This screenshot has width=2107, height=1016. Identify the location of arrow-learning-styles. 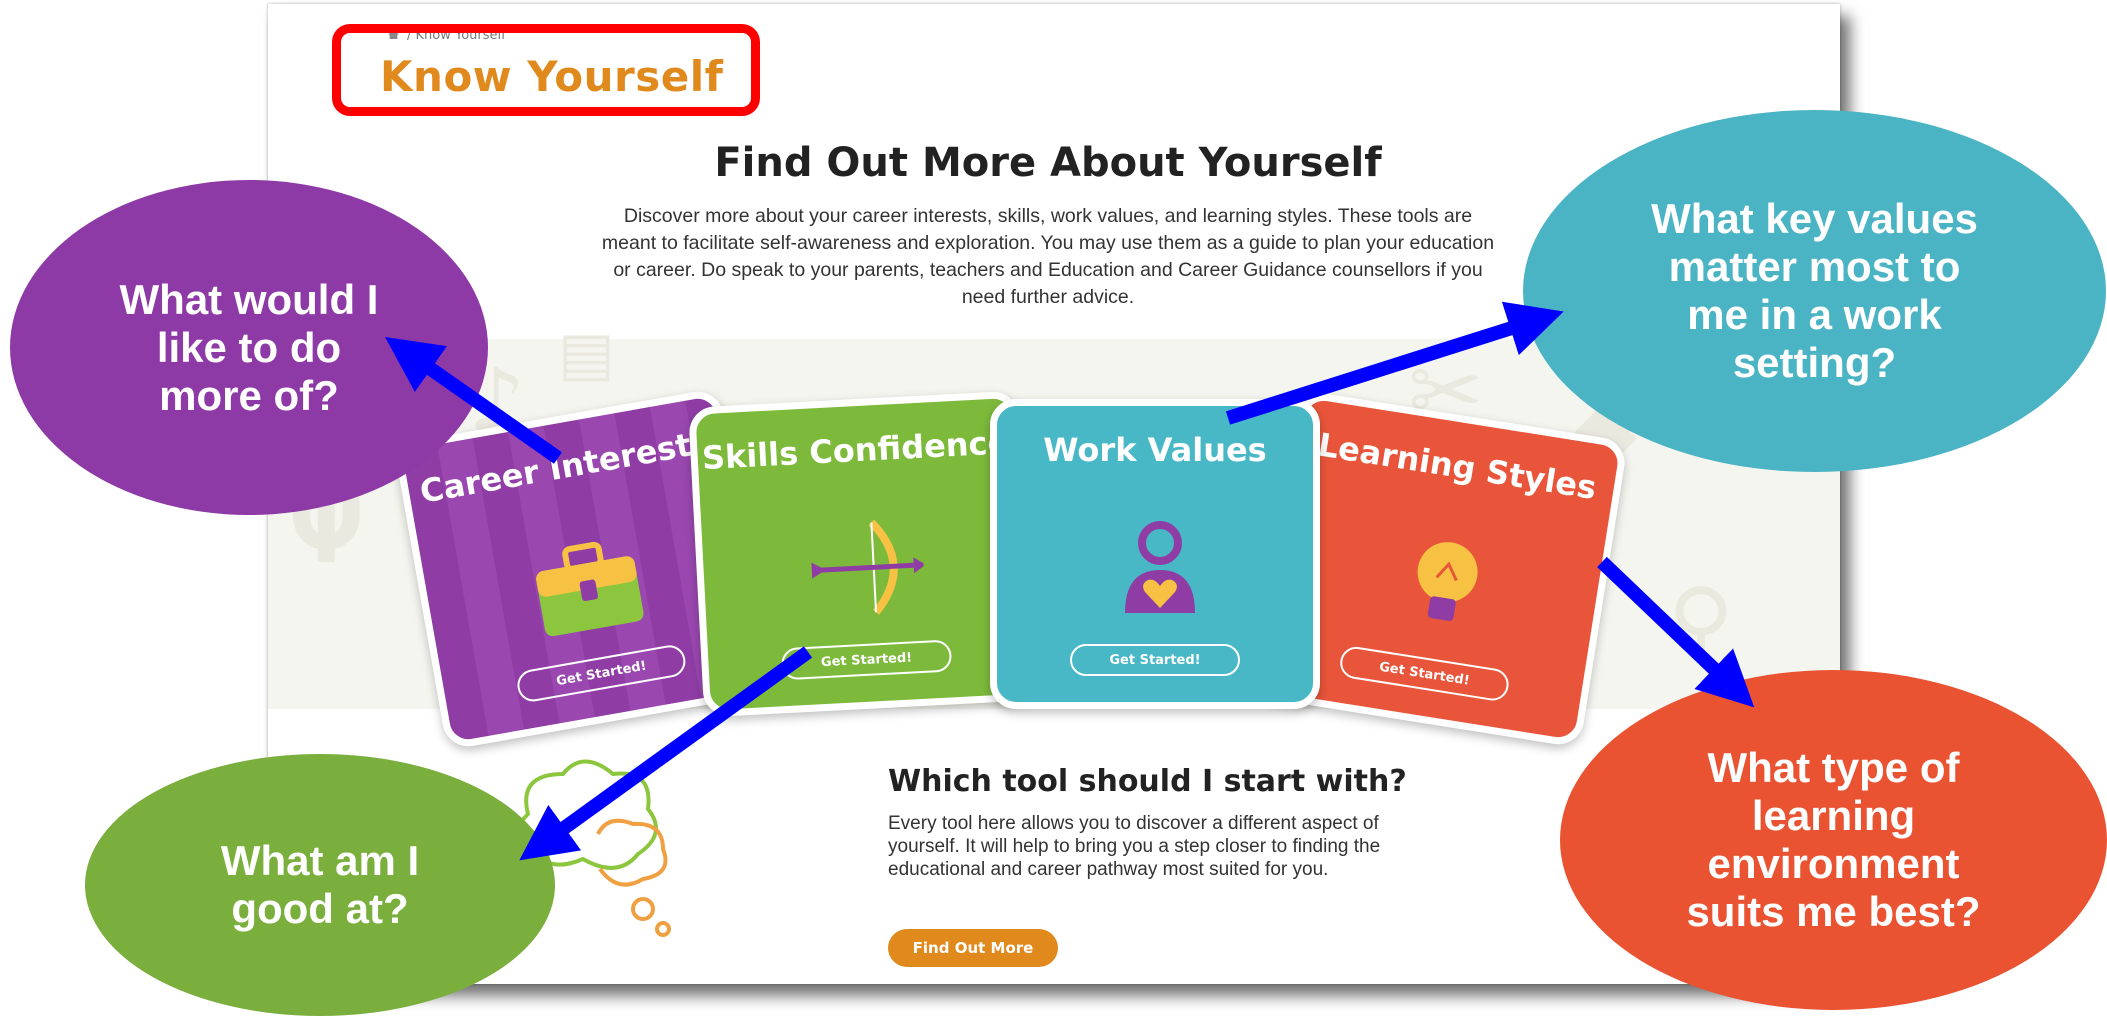
(1676, 632).